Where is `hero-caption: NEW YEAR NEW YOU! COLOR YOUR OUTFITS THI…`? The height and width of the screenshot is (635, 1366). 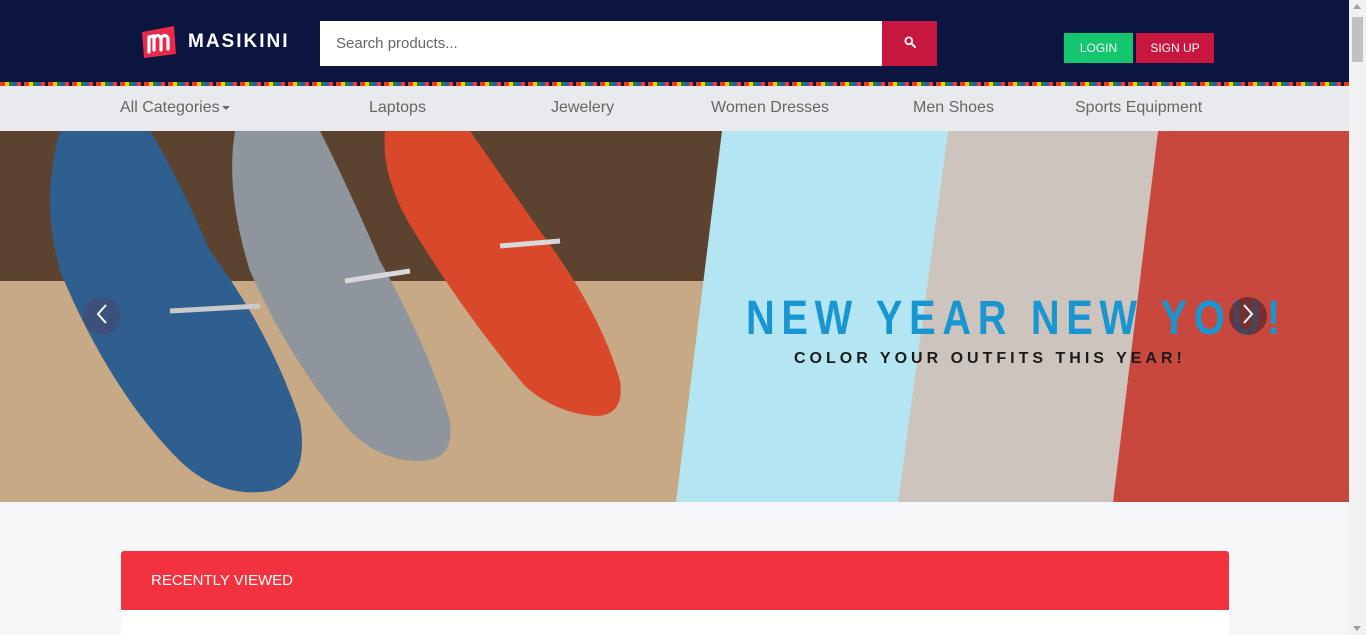
hero-caption: NEW YEAR NEW YOU! COLOR YOUR OUTFITS THI… is located at coordinates (1016, 329).